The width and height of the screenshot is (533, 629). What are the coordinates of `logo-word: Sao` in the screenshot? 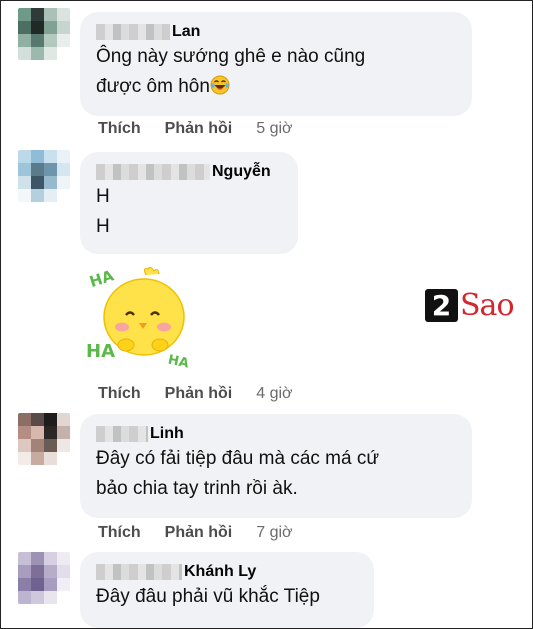 It's located at (487, 305).